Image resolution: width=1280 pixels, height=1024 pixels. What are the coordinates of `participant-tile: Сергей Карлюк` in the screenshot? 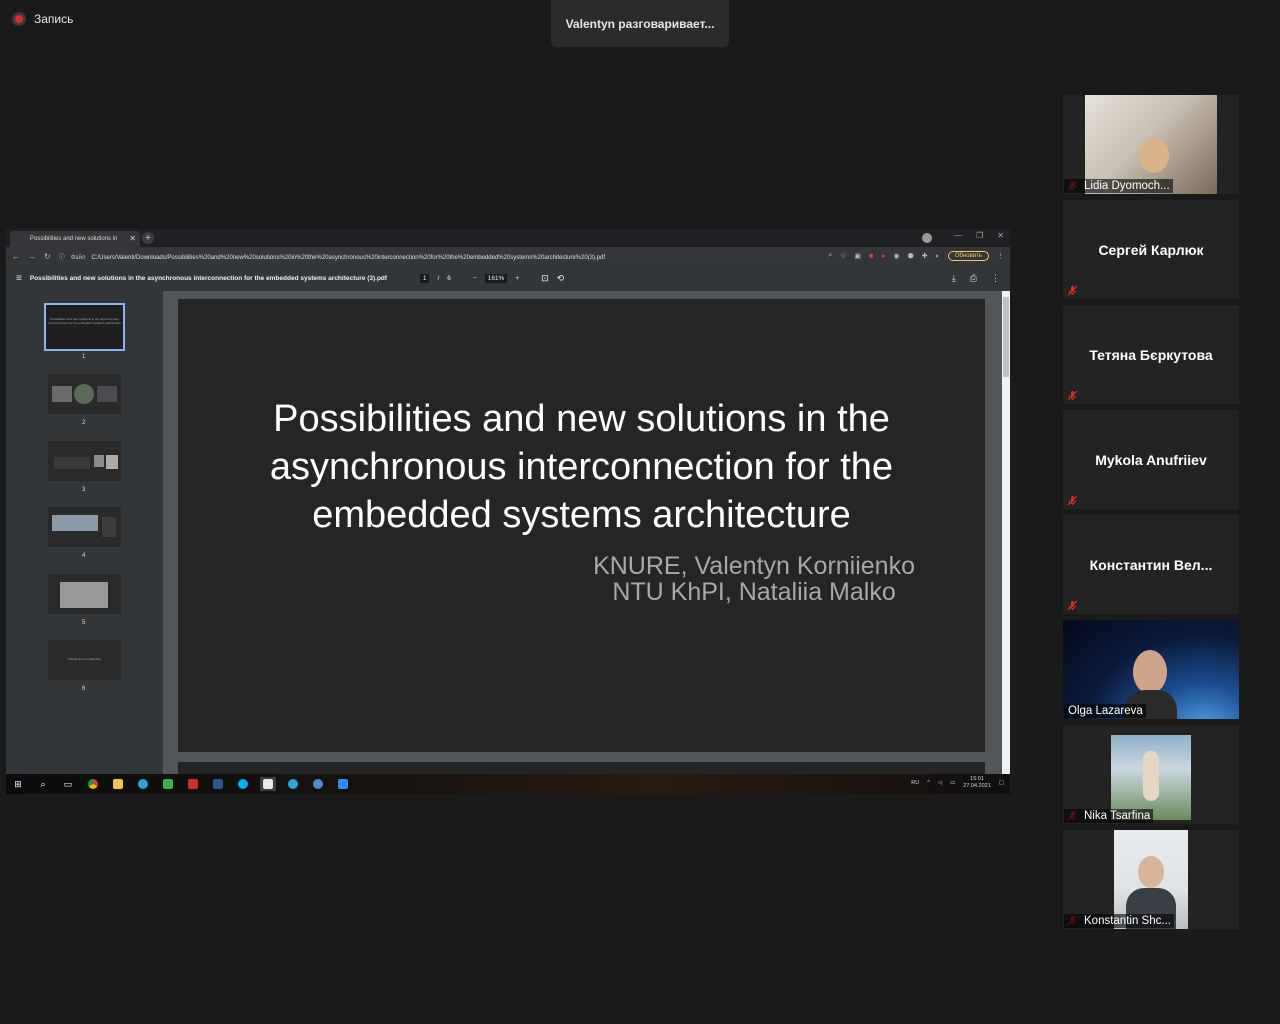 It's located at (1151, 249).